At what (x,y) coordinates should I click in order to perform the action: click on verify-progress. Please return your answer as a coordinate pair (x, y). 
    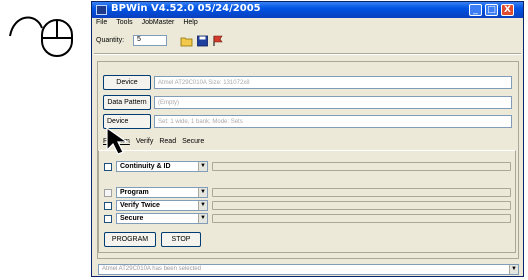
    Looking at the image, I should click on (361, 205).